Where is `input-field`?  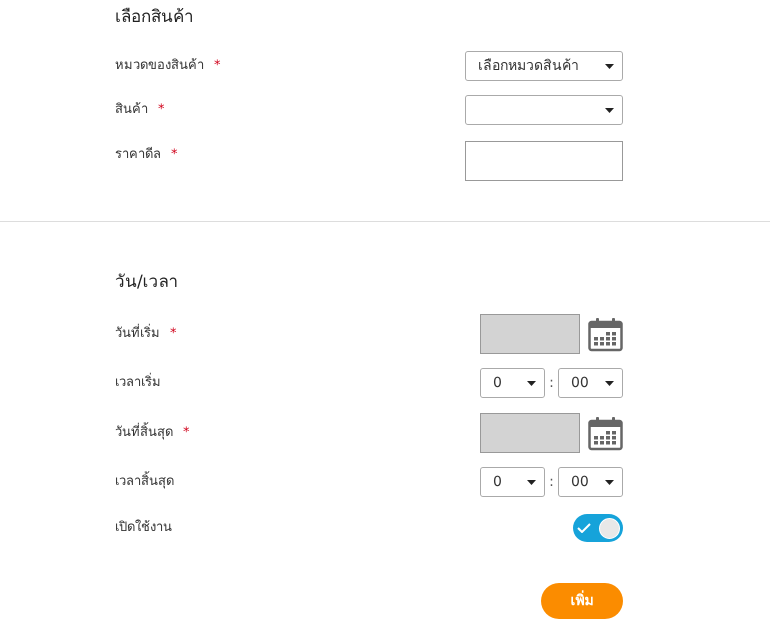
input-field is located at coordinates (544, 161).